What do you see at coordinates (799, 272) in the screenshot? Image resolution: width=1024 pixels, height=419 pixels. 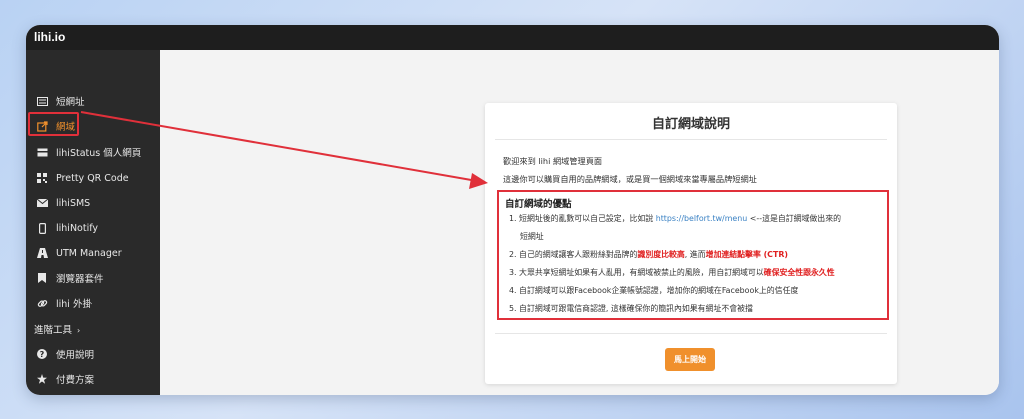 I see `emphasis-text: 確保安全性跟永久性` at bounding box center [799, 272].